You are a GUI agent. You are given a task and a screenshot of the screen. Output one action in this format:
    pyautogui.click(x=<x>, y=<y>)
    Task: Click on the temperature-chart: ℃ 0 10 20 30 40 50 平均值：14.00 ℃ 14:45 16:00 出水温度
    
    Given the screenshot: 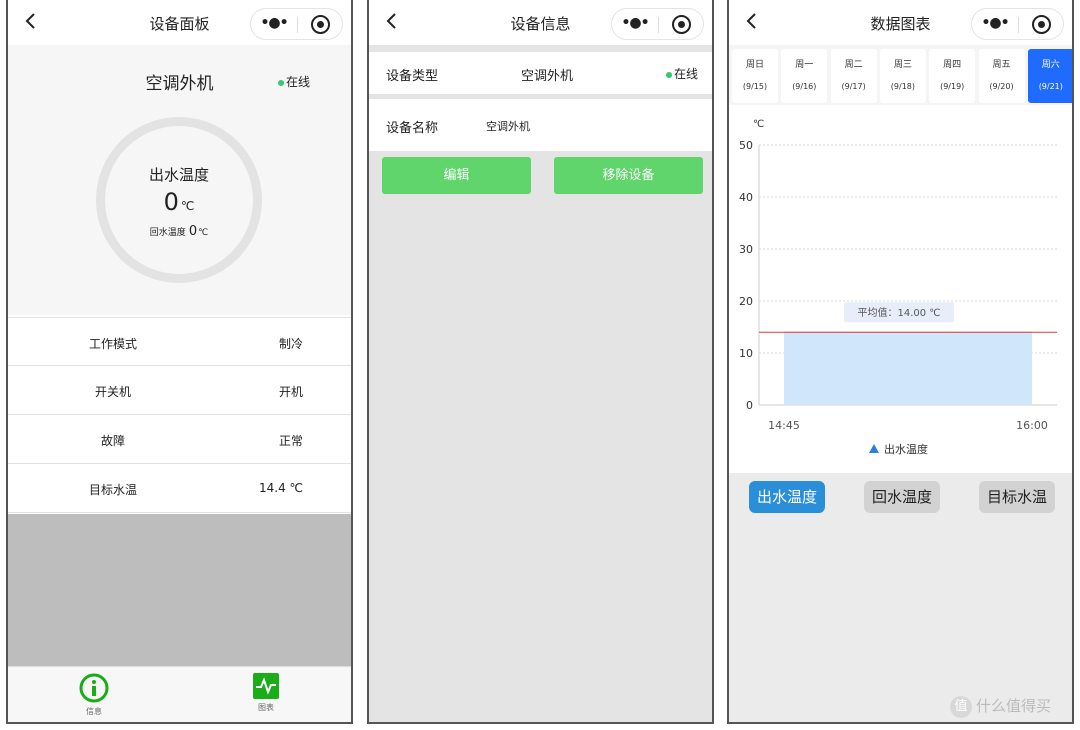 What is the action you would take?
    pyautogui.click(x=898, y=287)
    